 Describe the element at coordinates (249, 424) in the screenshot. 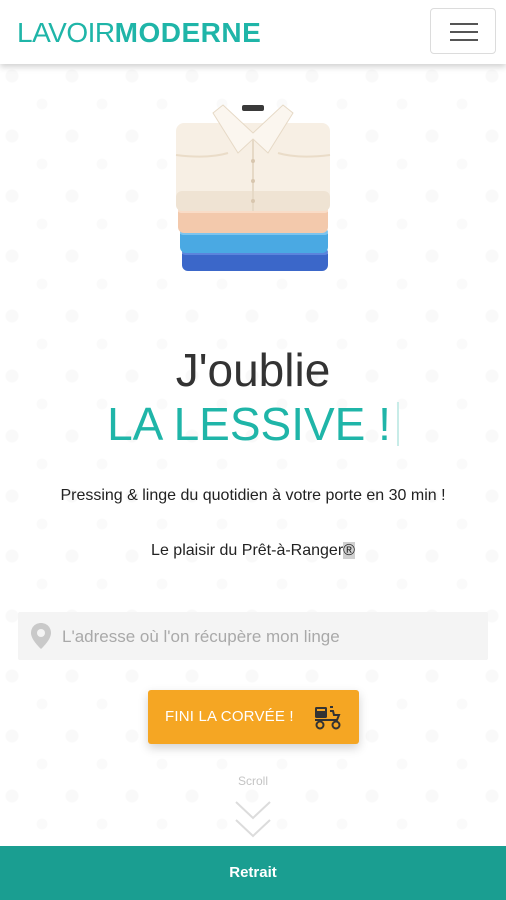

I see `headline-line2-text: LA LESSIVE !` at that location.